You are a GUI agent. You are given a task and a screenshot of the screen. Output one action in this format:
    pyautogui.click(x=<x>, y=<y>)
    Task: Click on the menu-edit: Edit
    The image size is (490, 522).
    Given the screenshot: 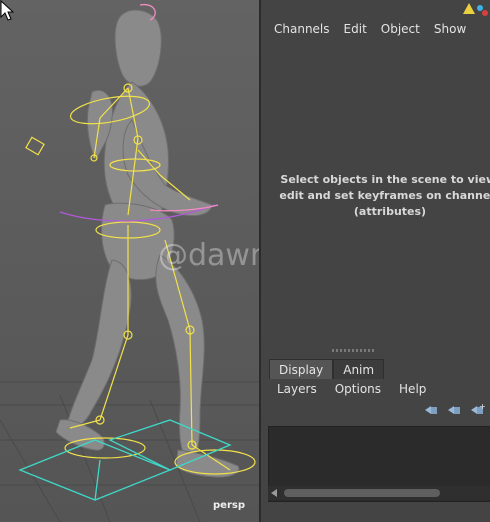 What is the action you would take?
    pyautogui.click(x=355, y=29)
    